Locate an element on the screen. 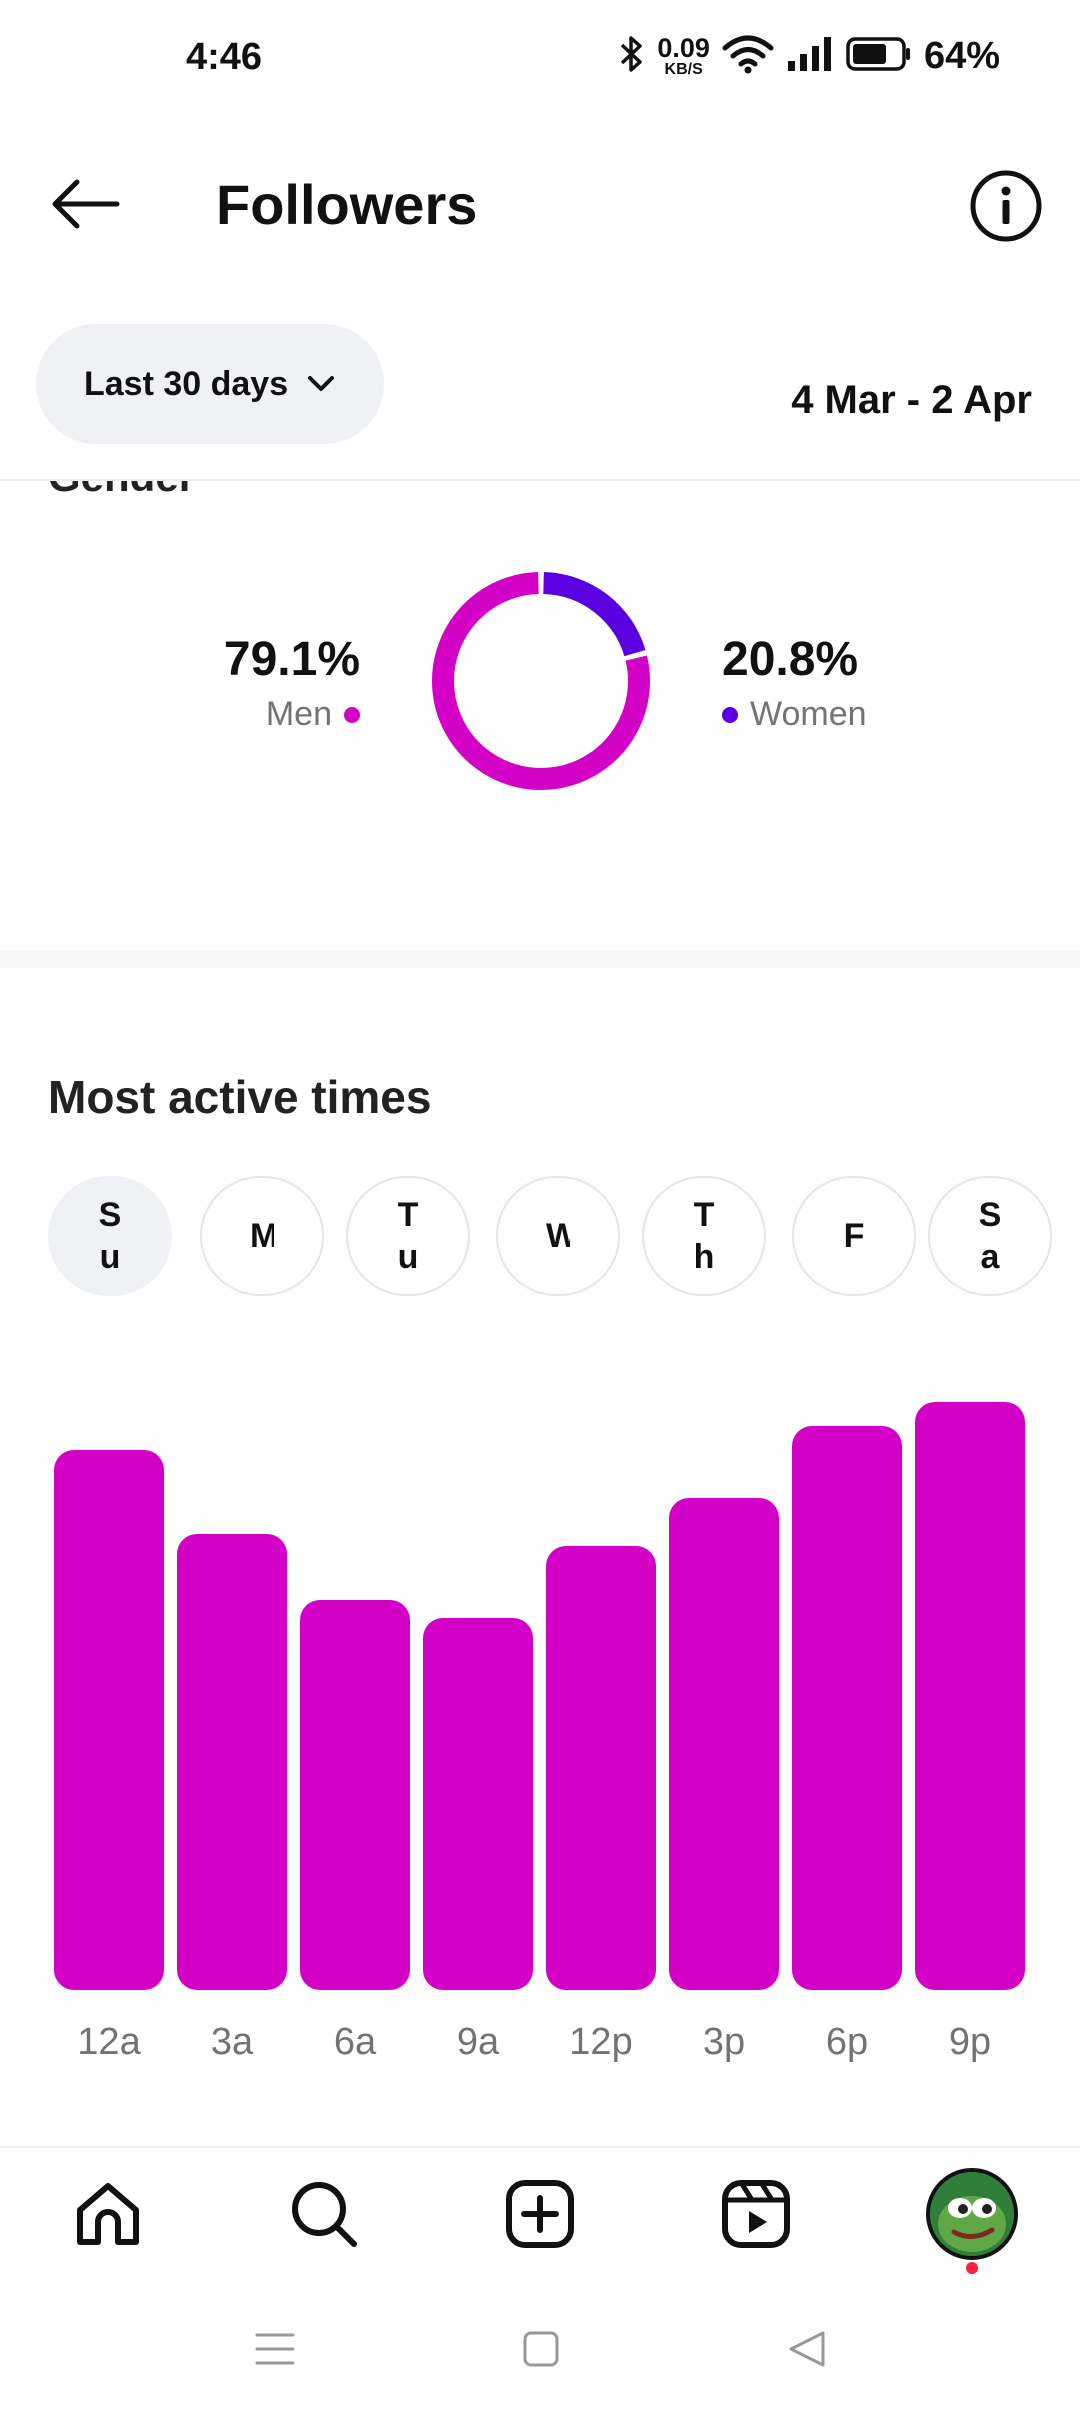  day-chip-label: M is located at coordinates (262, 1236).